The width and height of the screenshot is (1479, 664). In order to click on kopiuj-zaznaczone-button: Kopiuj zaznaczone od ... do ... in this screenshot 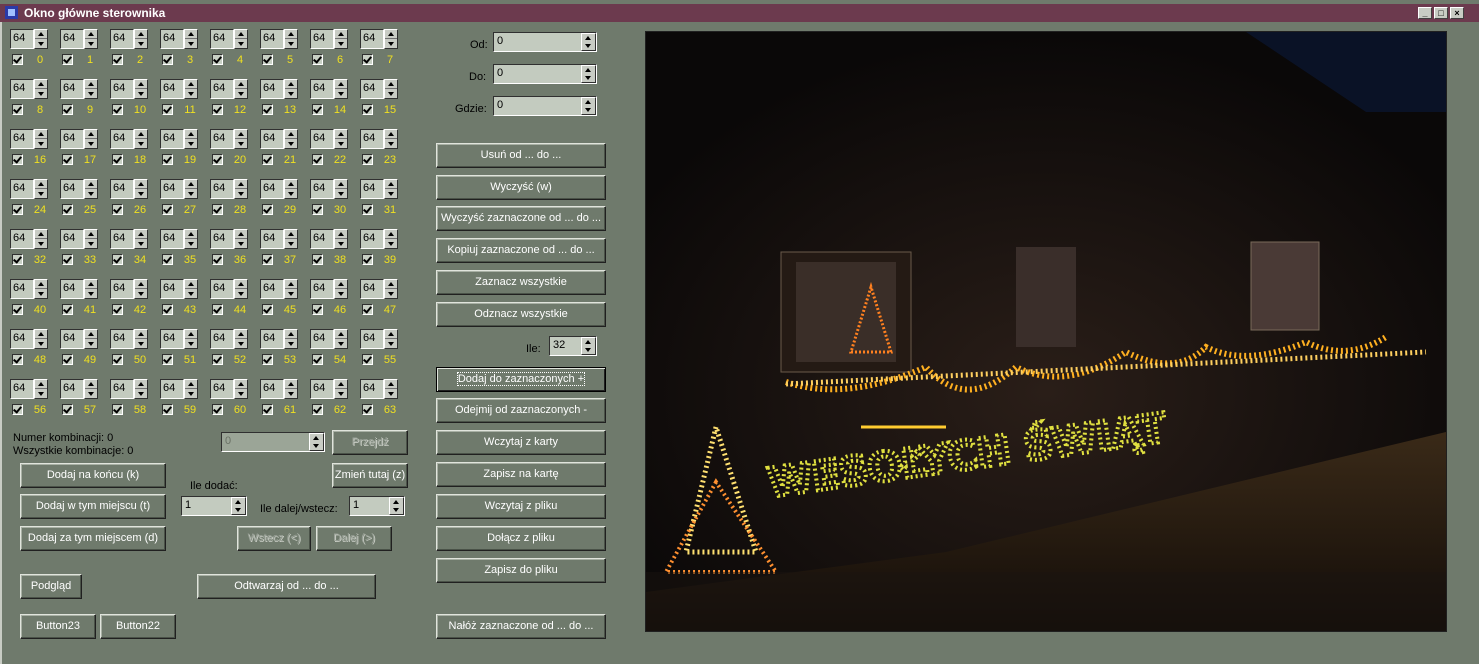, I will do `click(521, 250)`.